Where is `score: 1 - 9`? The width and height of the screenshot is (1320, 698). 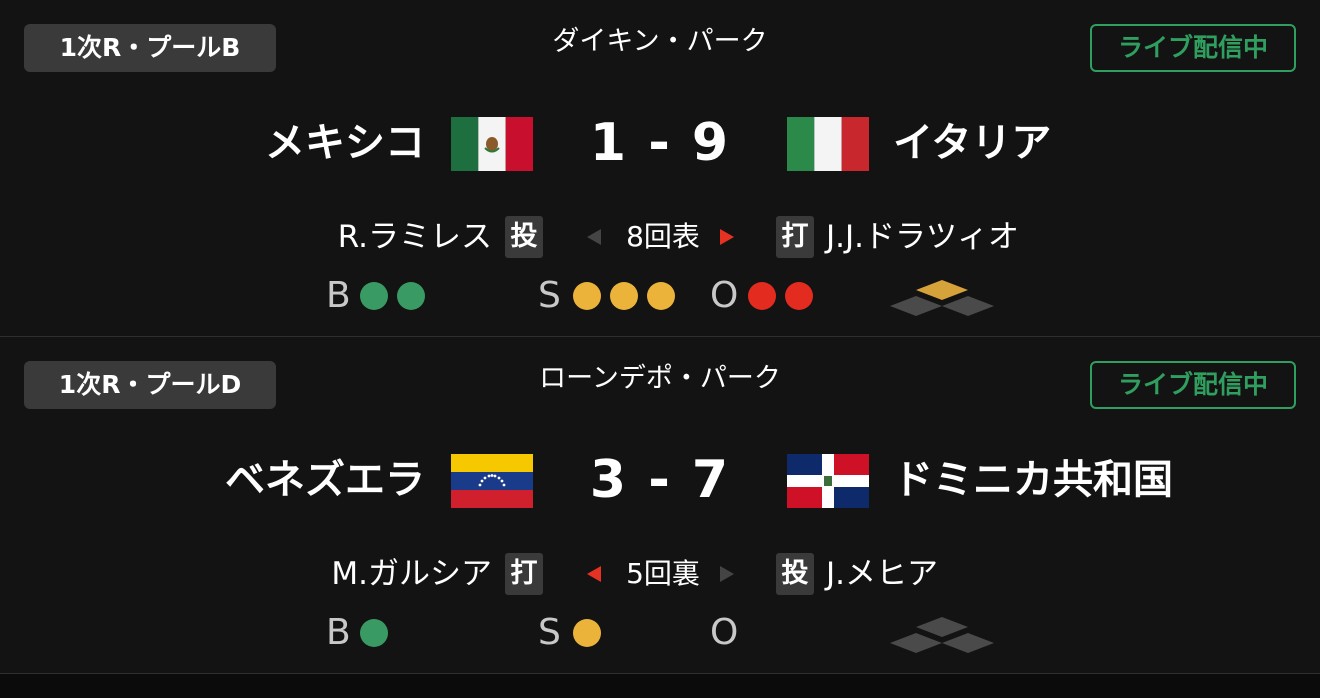
score: 1 - 9 is located at coordinates (660, 143).